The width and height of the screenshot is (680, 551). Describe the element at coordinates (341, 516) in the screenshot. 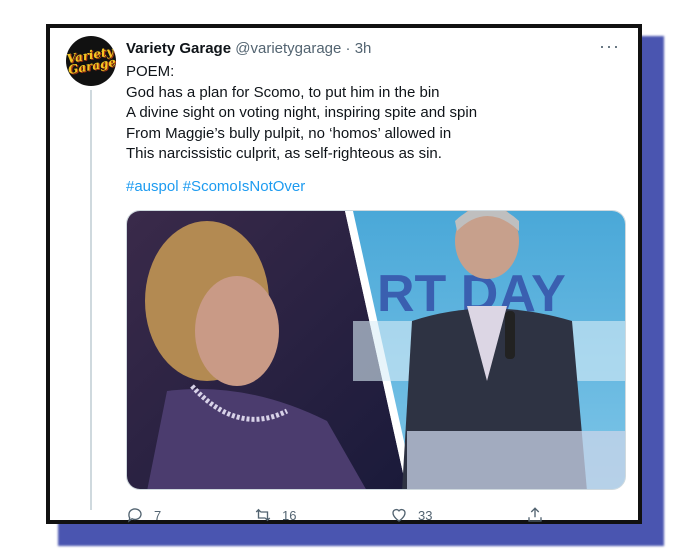

I see `action-bar: 7 16 33` at that location.